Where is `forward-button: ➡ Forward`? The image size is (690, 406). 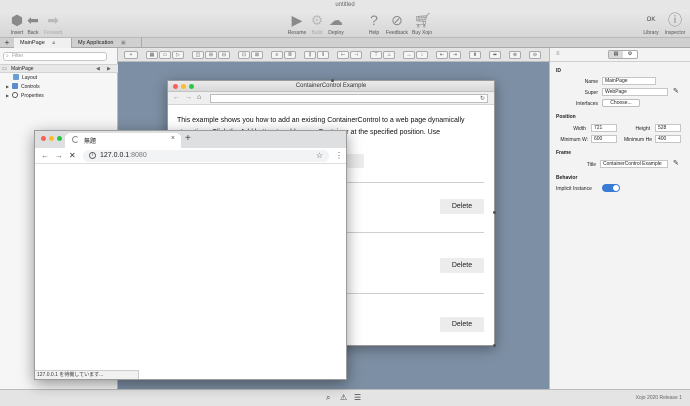 forward-button: ➡ Forward is located at coordinates (53, 24).